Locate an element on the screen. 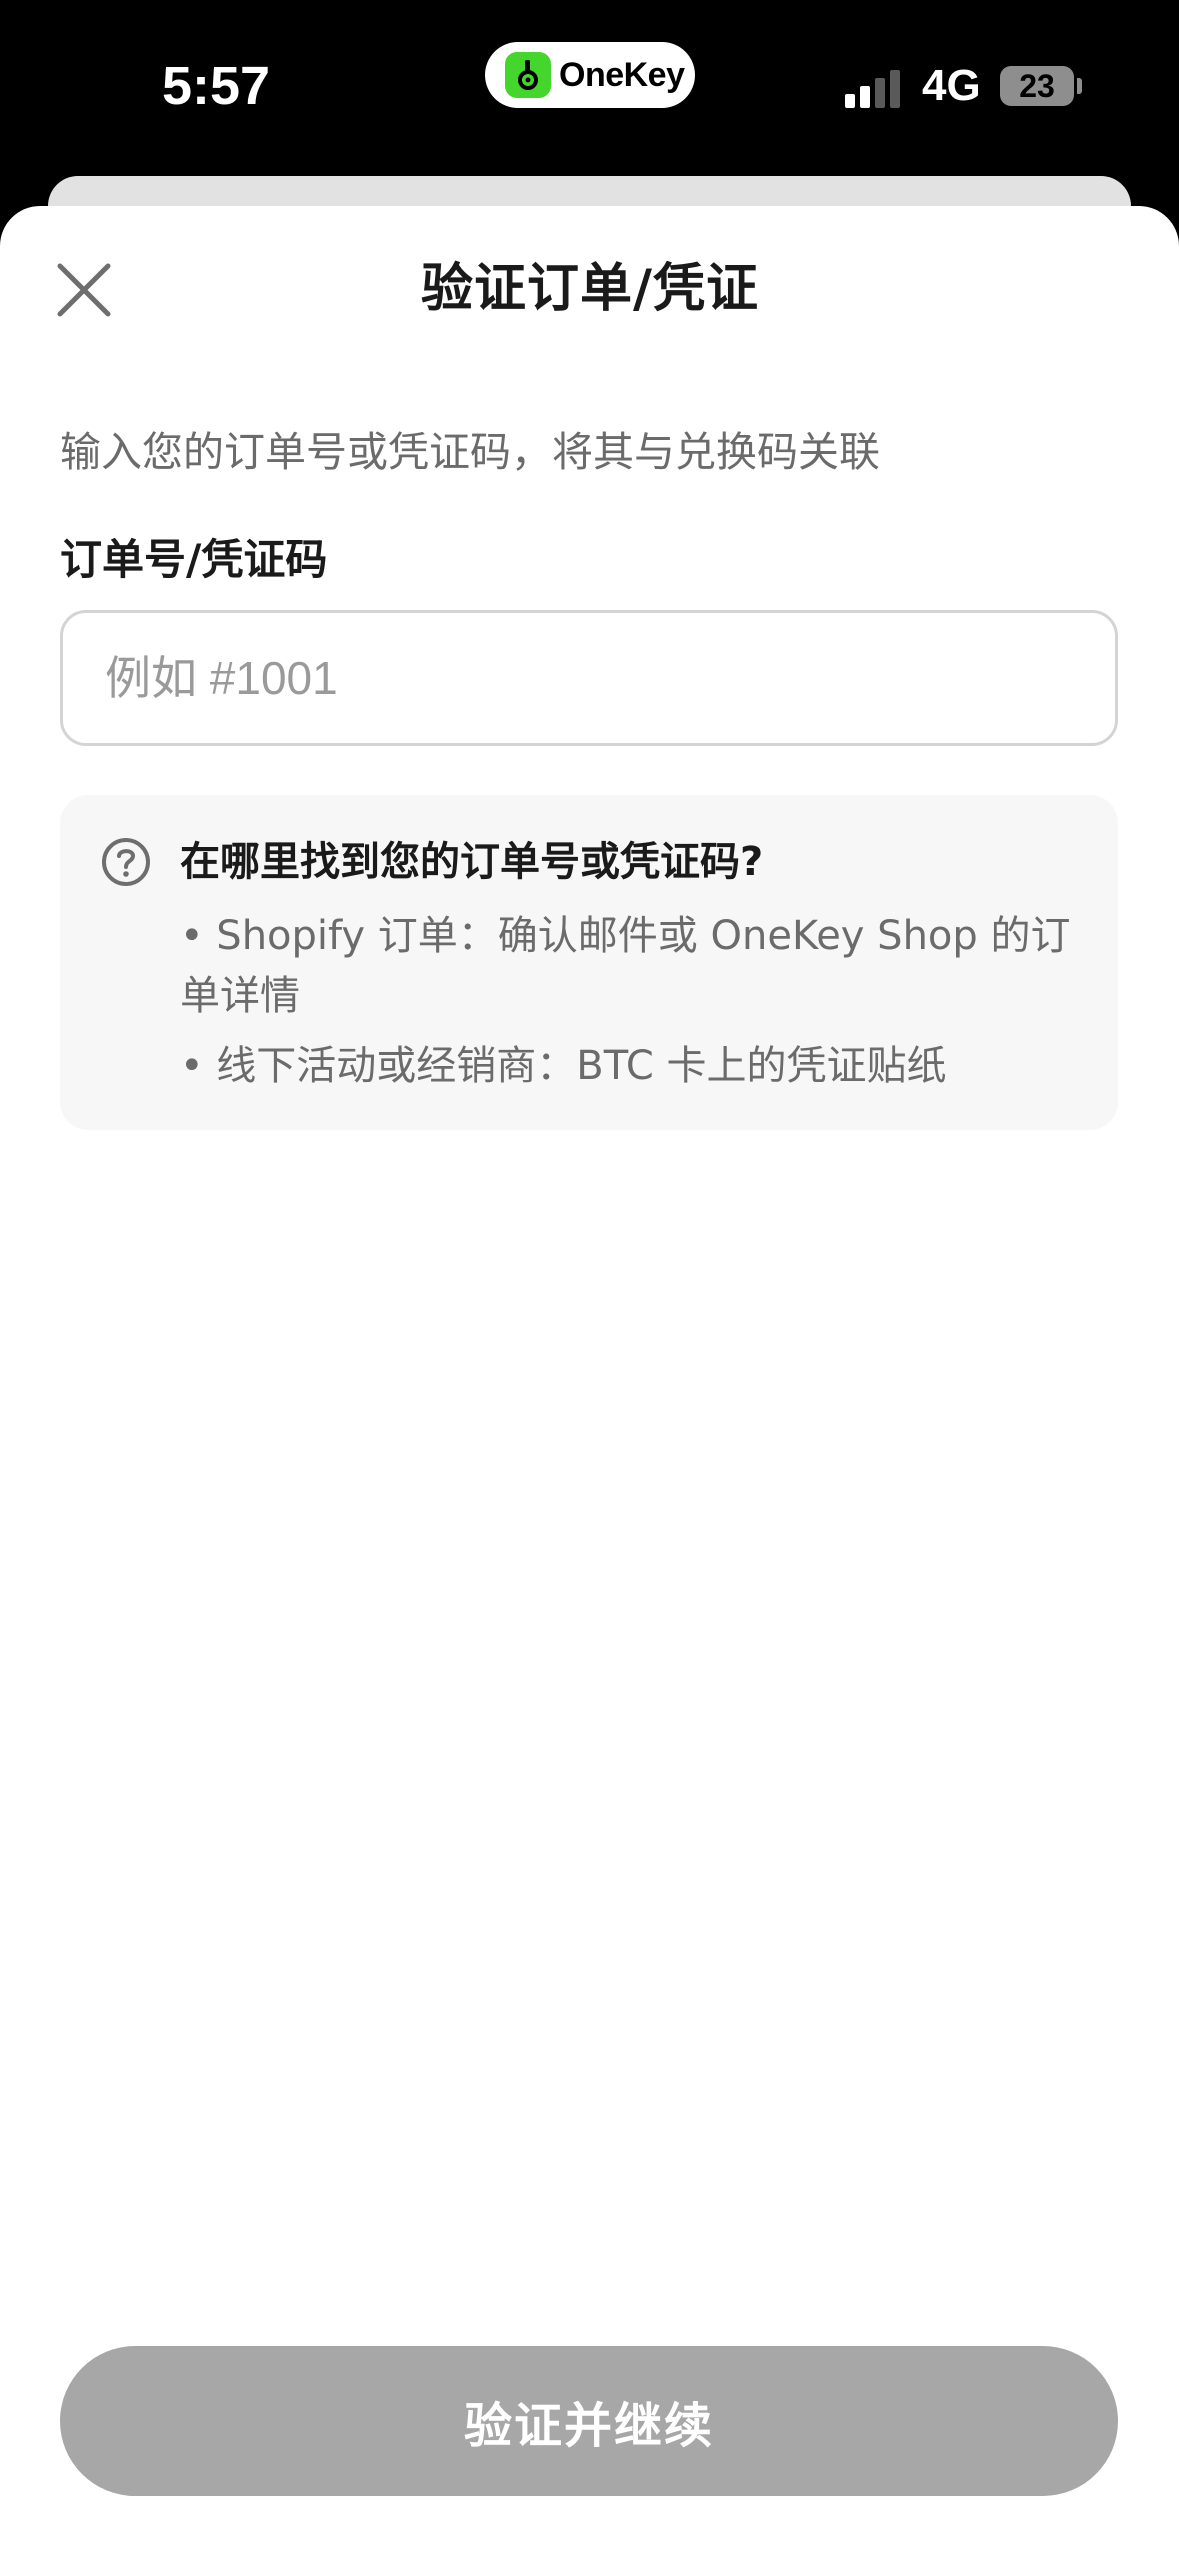  order-field-label: 订单号/凭证码 is located at coordinates (194, 559).